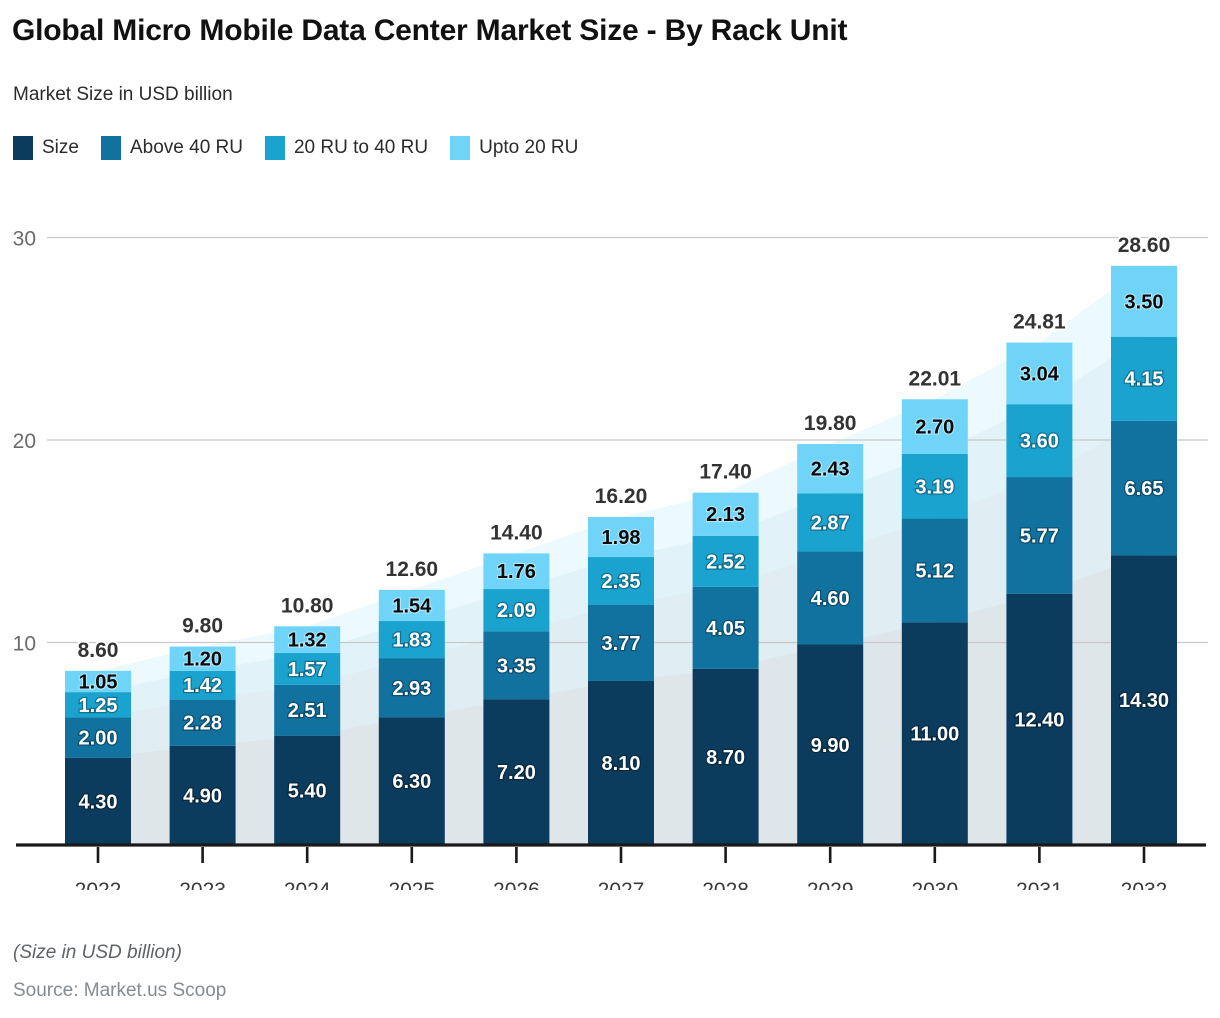  I want to click on legend-item-3: Upto 20 RU, so click(514, 148).